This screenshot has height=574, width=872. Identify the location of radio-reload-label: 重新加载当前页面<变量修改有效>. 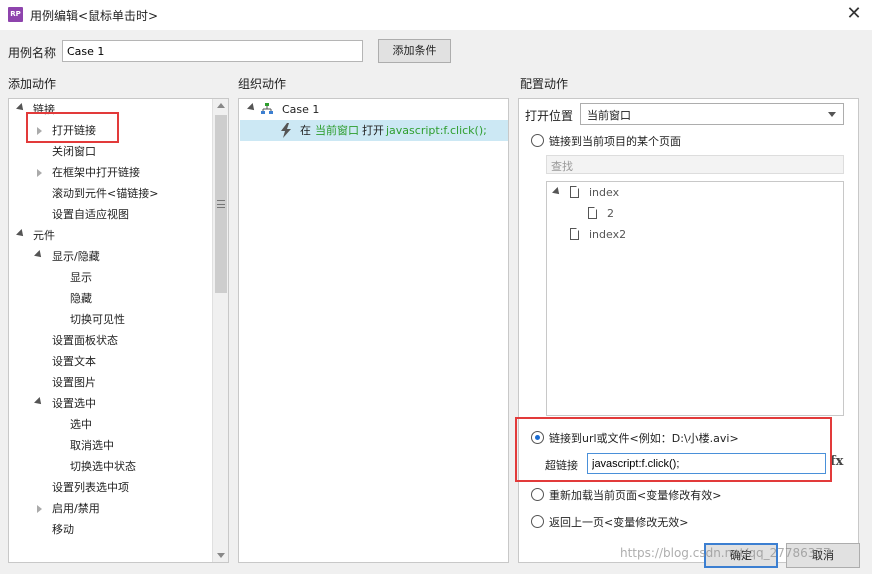
(635, 495).